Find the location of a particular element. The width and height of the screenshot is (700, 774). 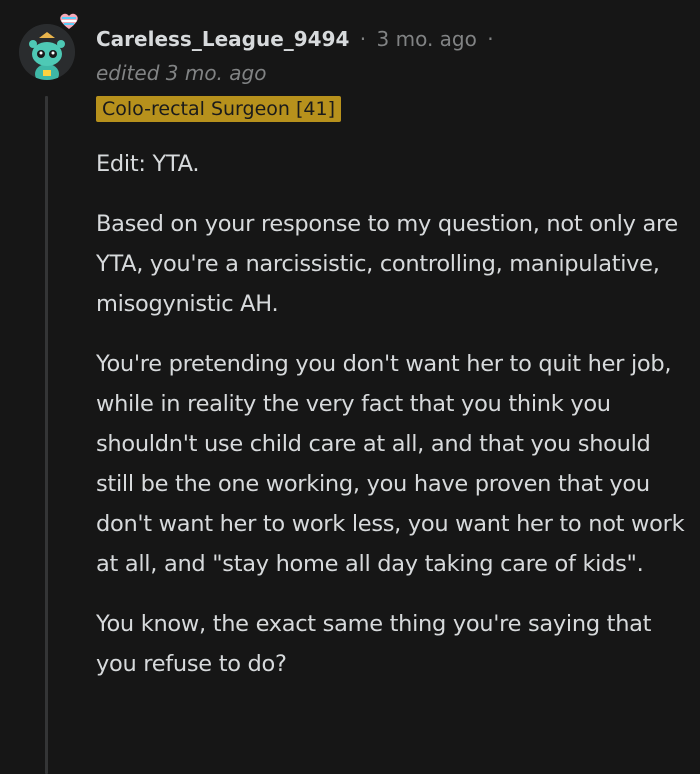

snoo-avatar-icon is located at coordinates (47, 52).